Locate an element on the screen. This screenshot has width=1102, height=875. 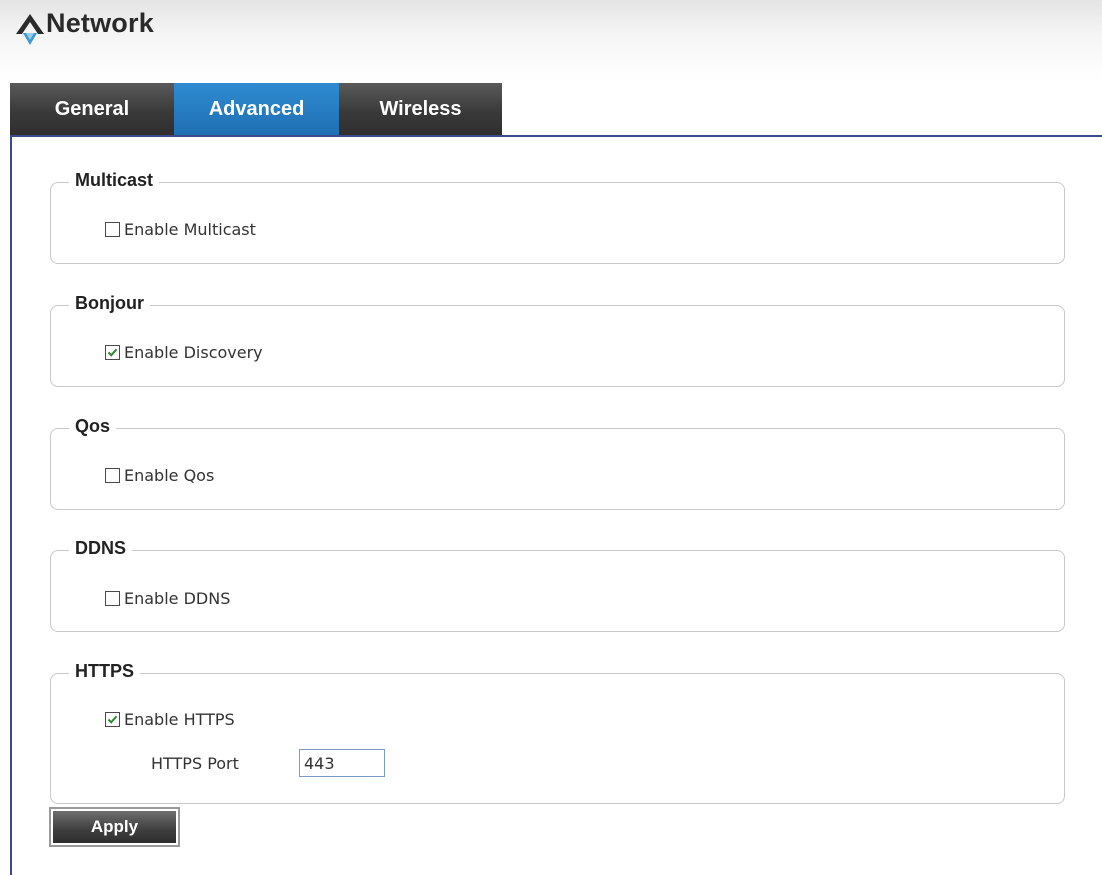
apply-button-frame: Apply is located at coordinates (114, 827).